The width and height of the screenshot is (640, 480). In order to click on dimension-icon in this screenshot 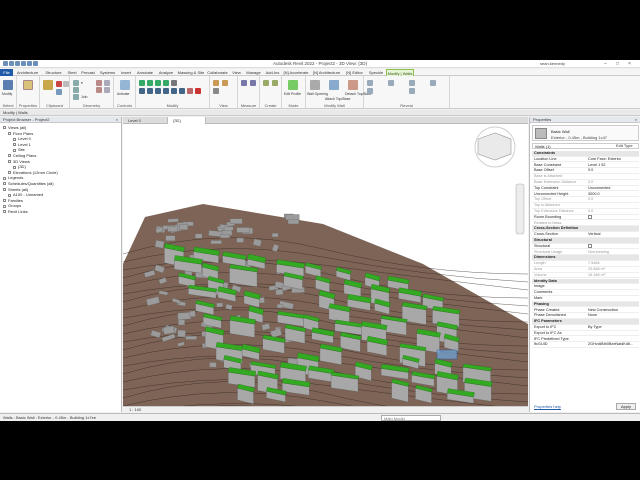, I will do `click(253, 83)`.